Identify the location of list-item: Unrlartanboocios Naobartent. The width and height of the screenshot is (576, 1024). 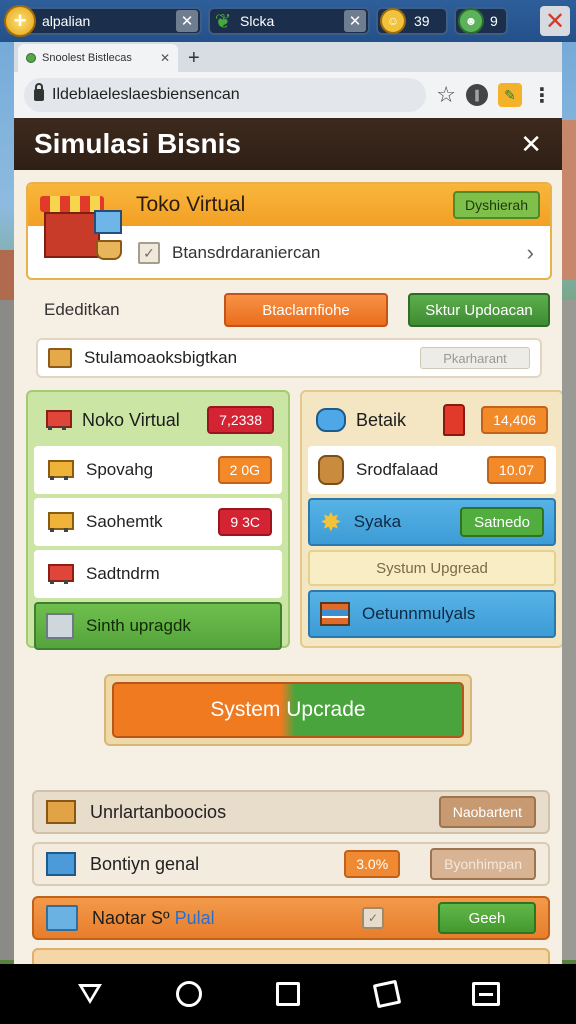
(291, 812).